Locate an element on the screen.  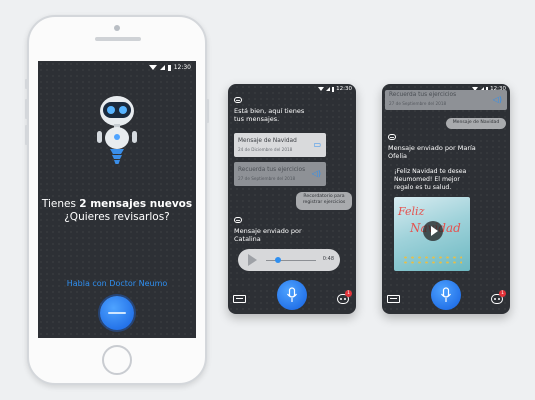
video-deco-text: Feliz is located at coordinates (411, 211).